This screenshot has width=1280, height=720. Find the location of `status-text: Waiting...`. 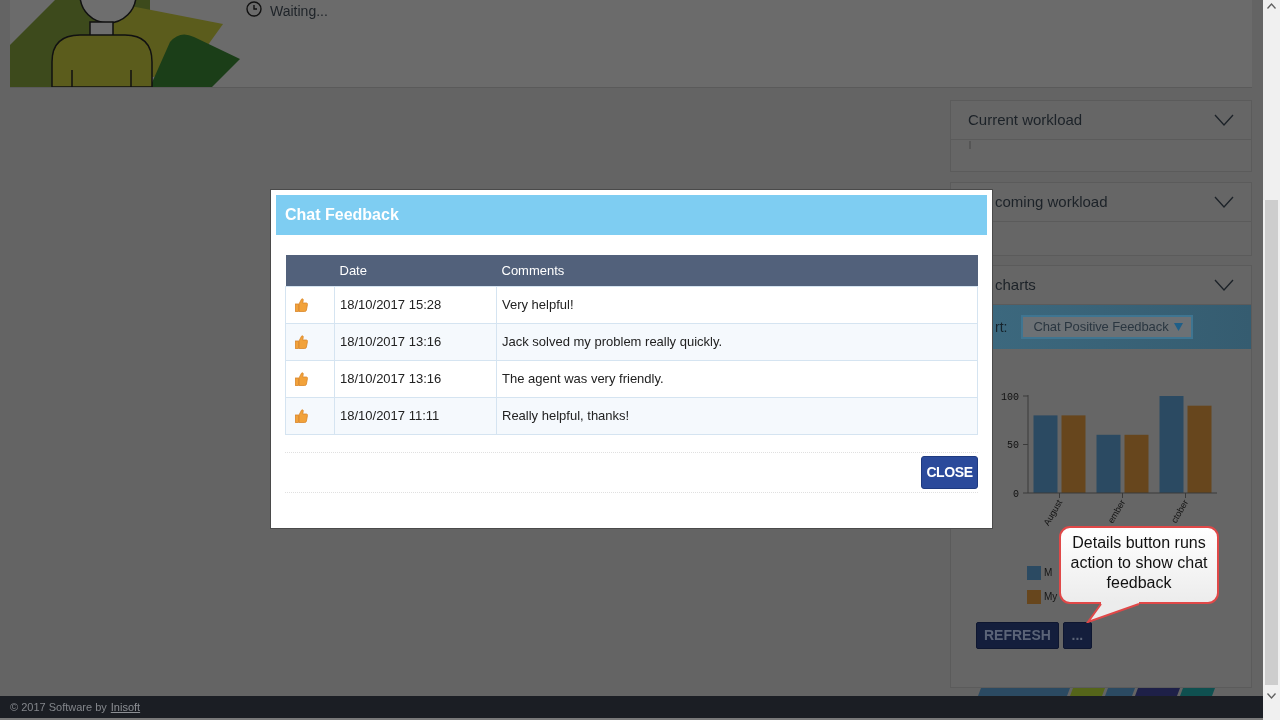

status-text: Waiting... is located at coordinates (299, 11).